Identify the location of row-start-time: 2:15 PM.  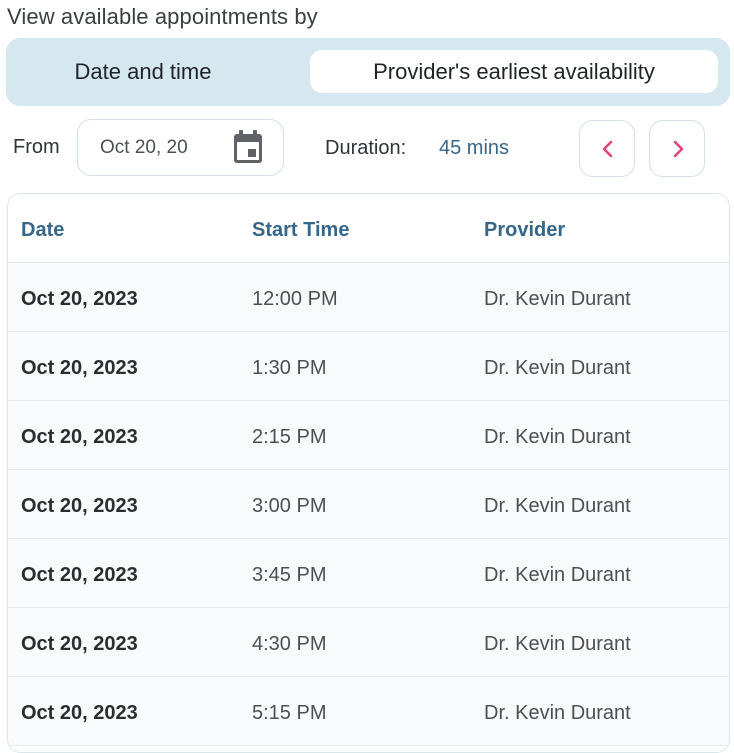
(289, 437).